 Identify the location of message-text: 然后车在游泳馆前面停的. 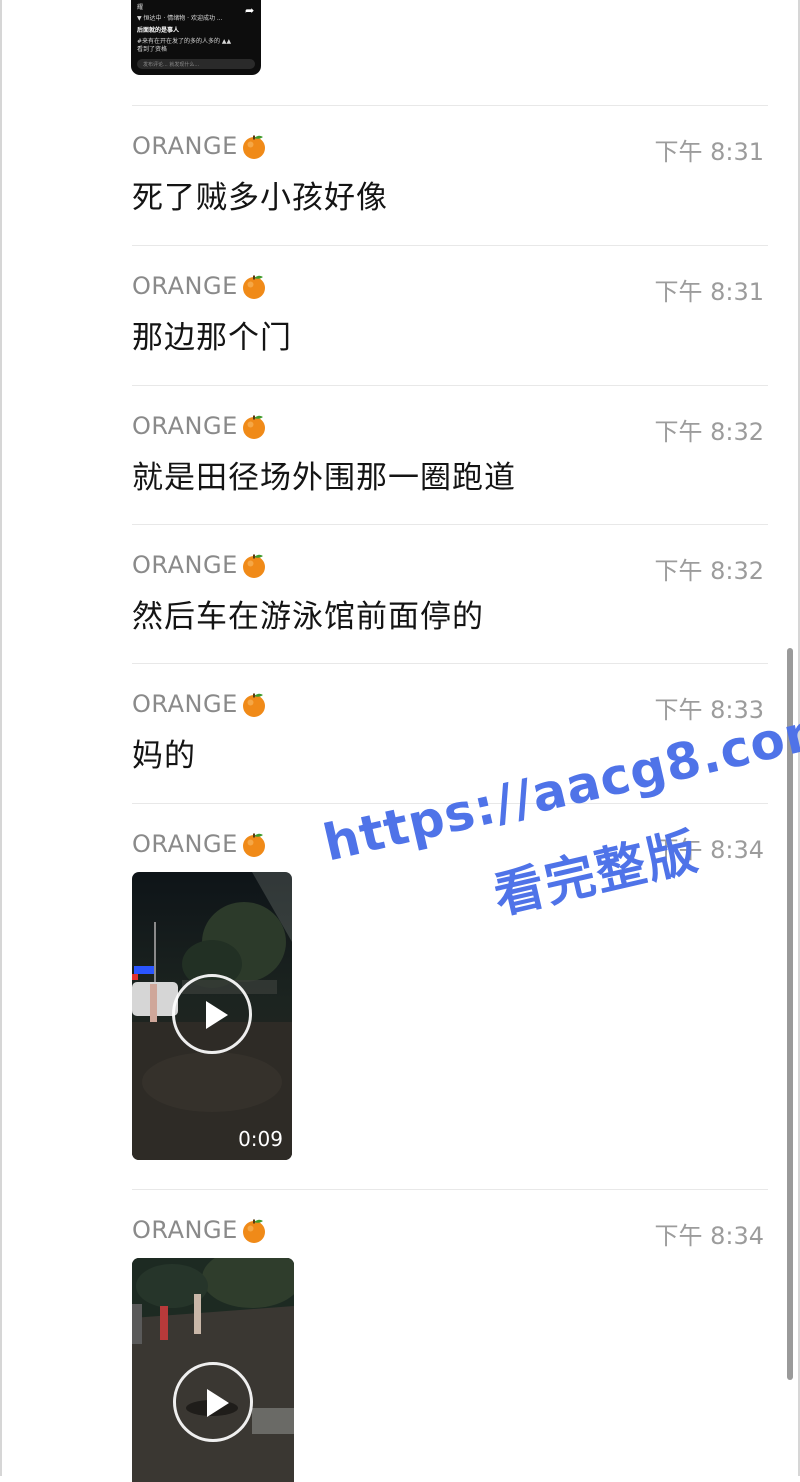
(308, 617).